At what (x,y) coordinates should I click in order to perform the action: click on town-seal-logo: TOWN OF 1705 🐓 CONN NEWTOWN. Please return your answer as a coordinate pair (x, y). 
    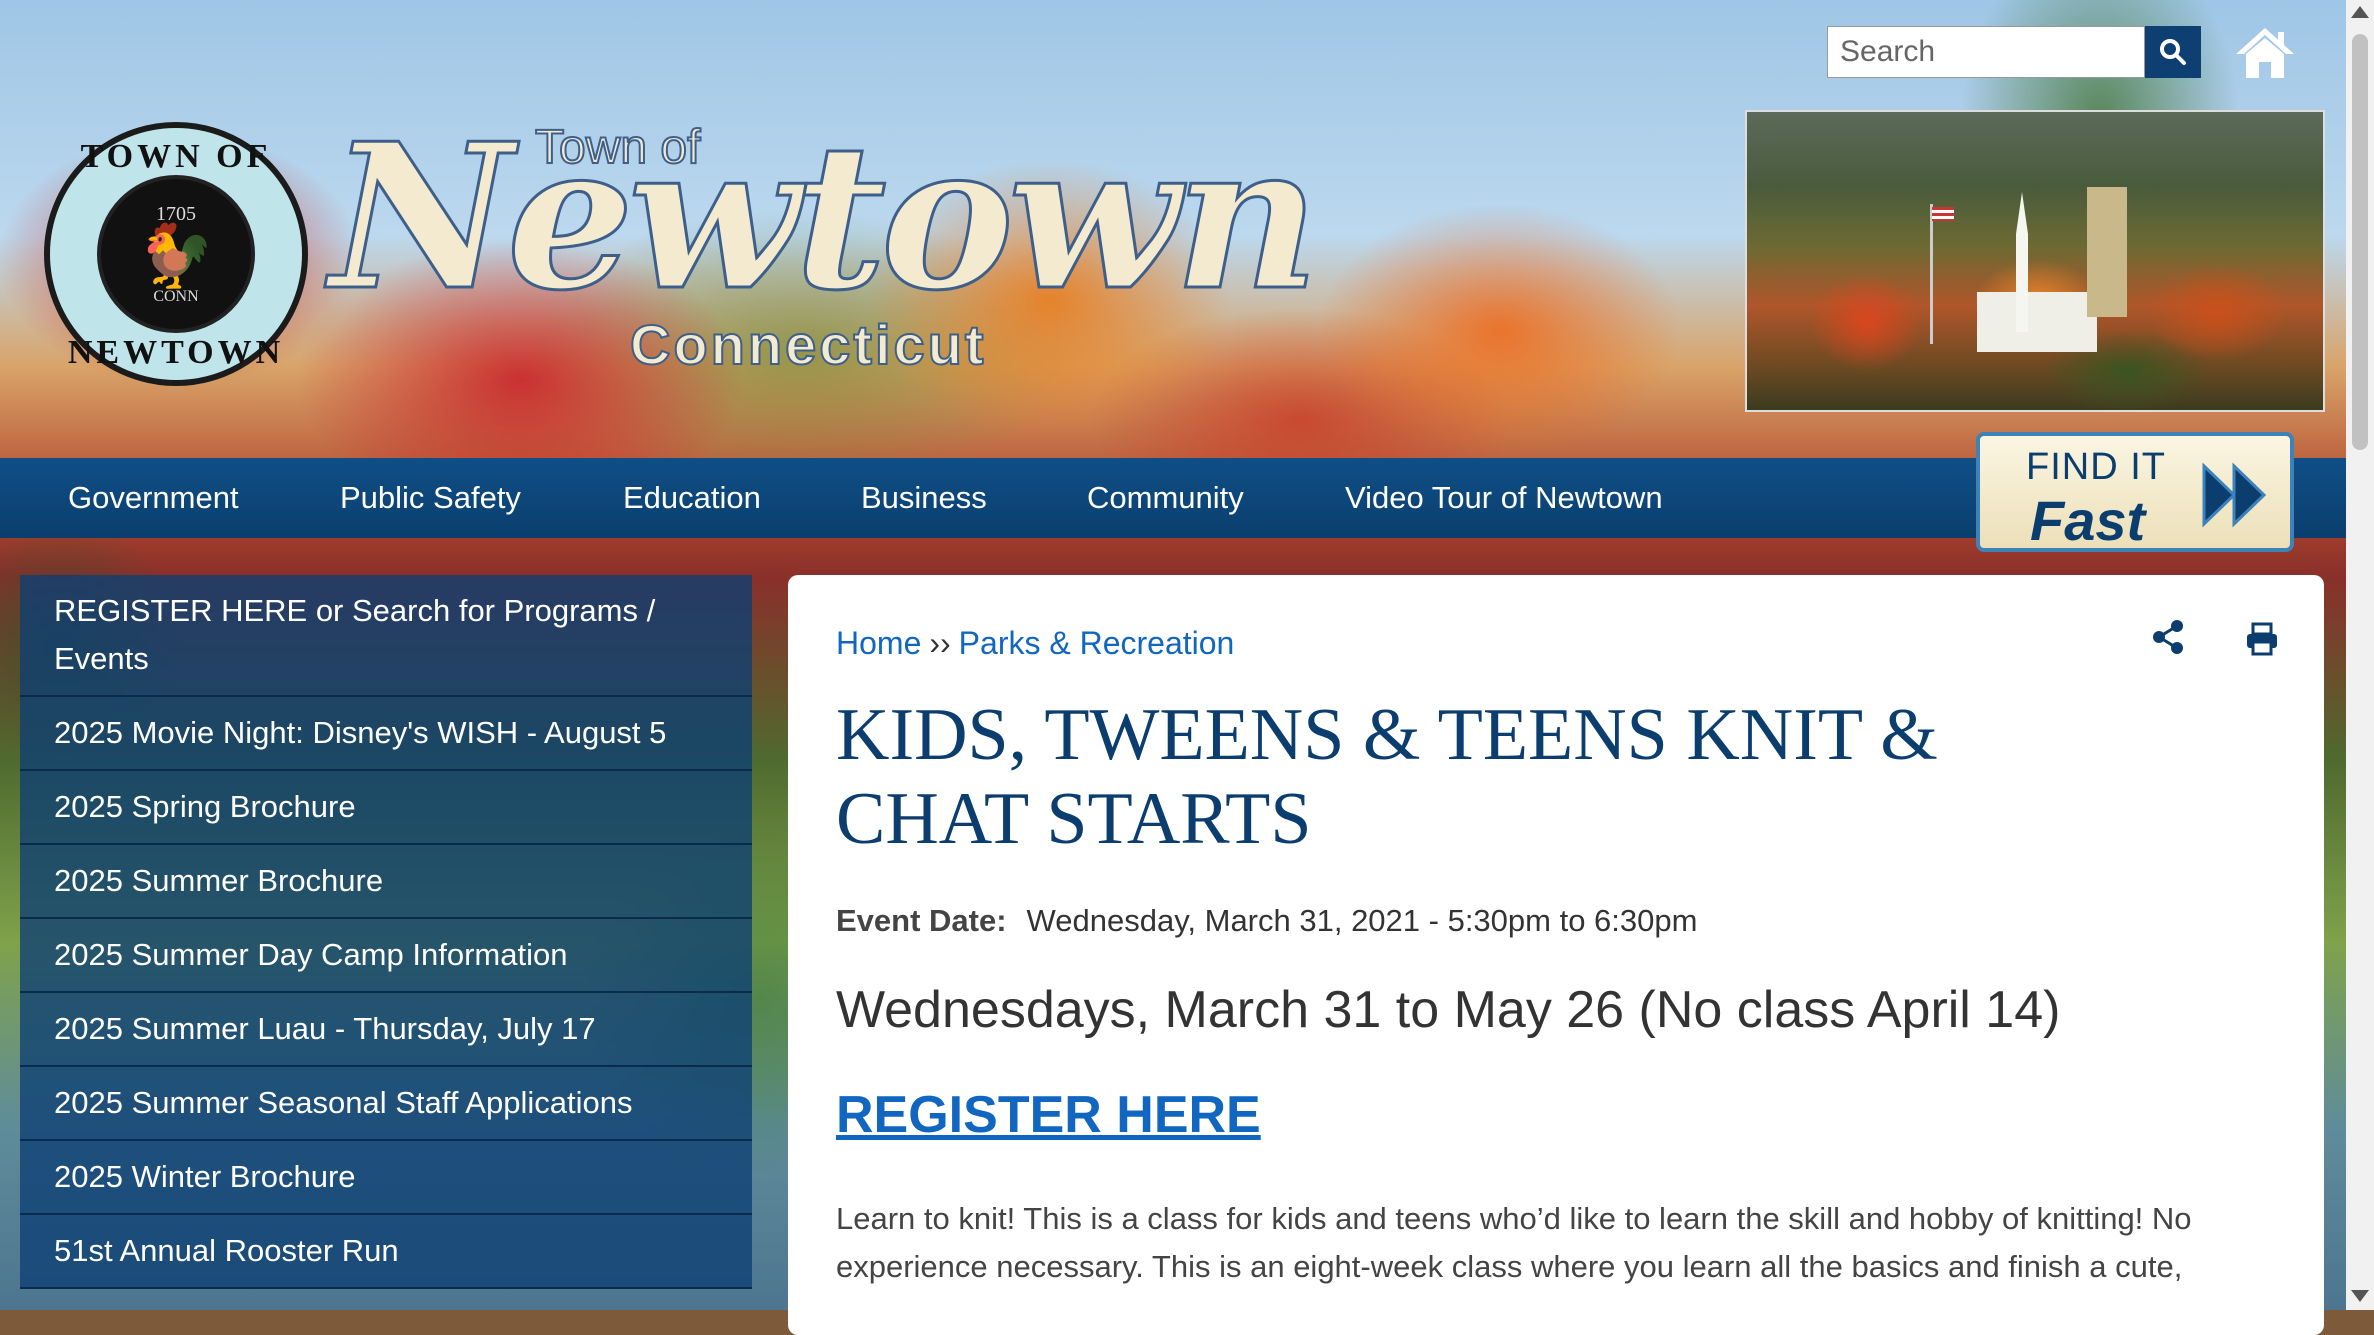
    Looking at the image, I should click on (176, 254).